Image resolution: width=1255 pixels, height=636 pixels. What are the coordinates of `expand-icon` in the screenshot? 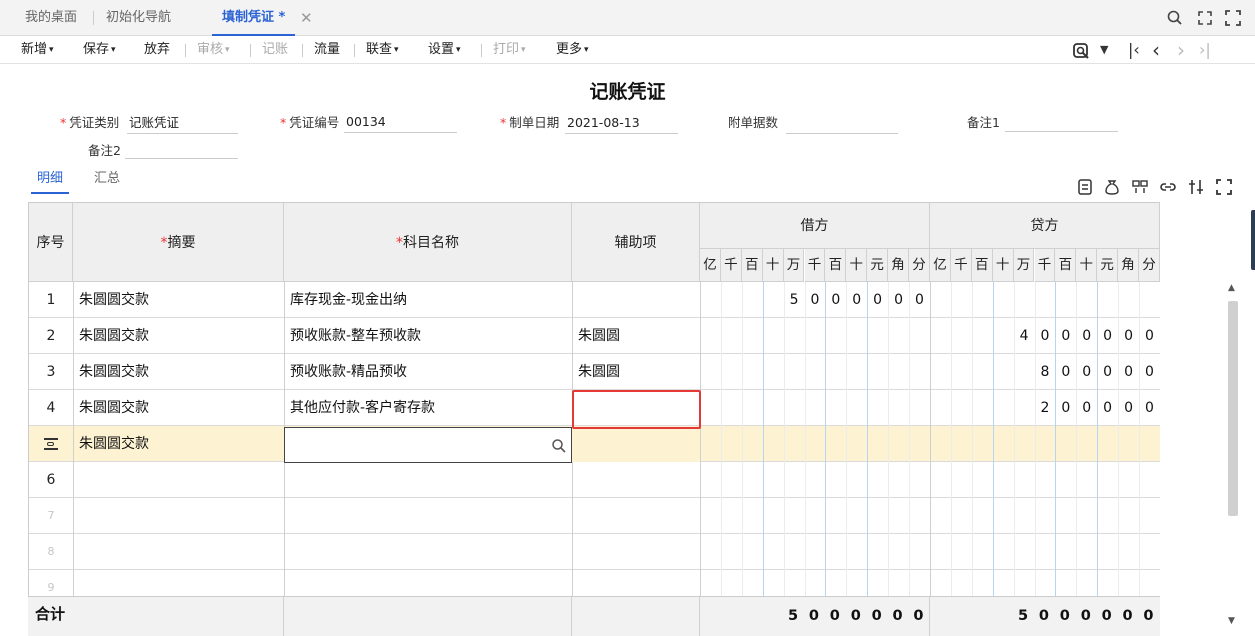 It's located at (1224, 187).